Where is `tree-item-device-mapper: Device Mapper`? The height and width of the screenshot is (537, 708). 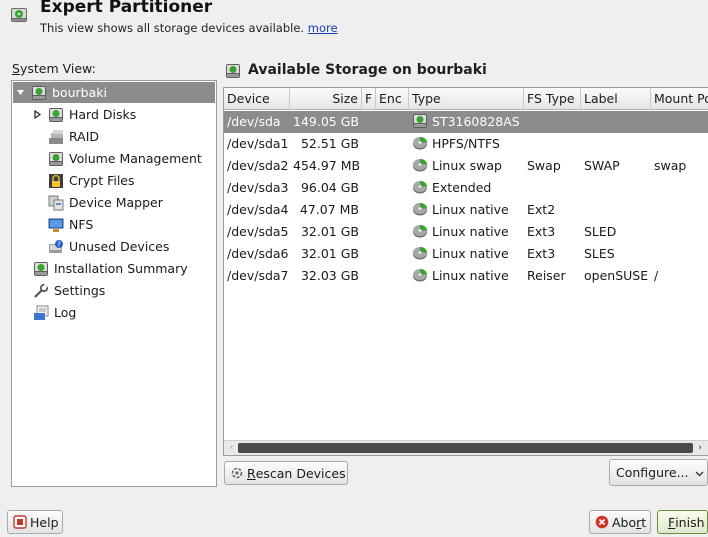 tree-item-device-mapper: Device Mapper is located at coordinates (114, 202).